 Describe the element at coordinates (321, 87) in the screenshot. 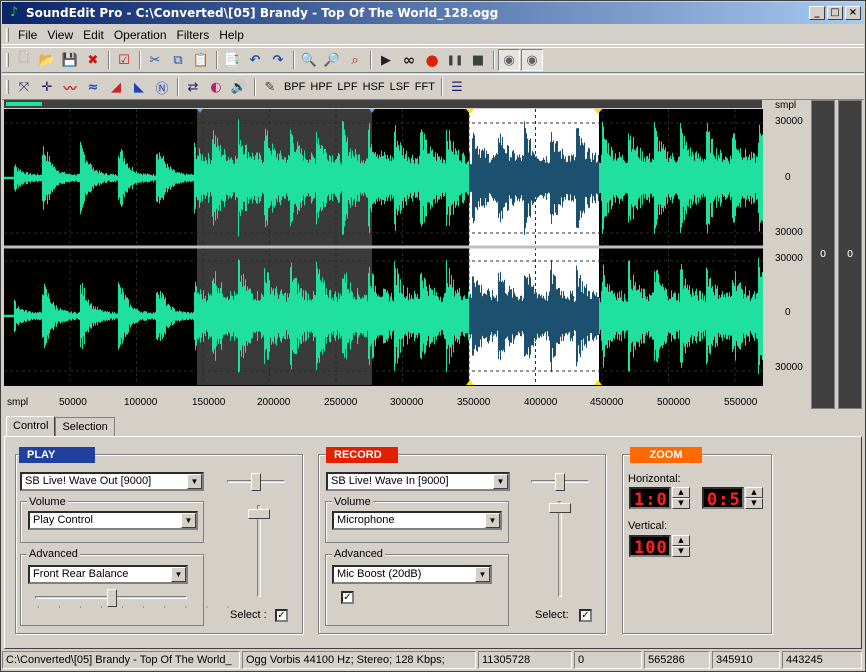

I see `hpf-button: HPF` at that location.